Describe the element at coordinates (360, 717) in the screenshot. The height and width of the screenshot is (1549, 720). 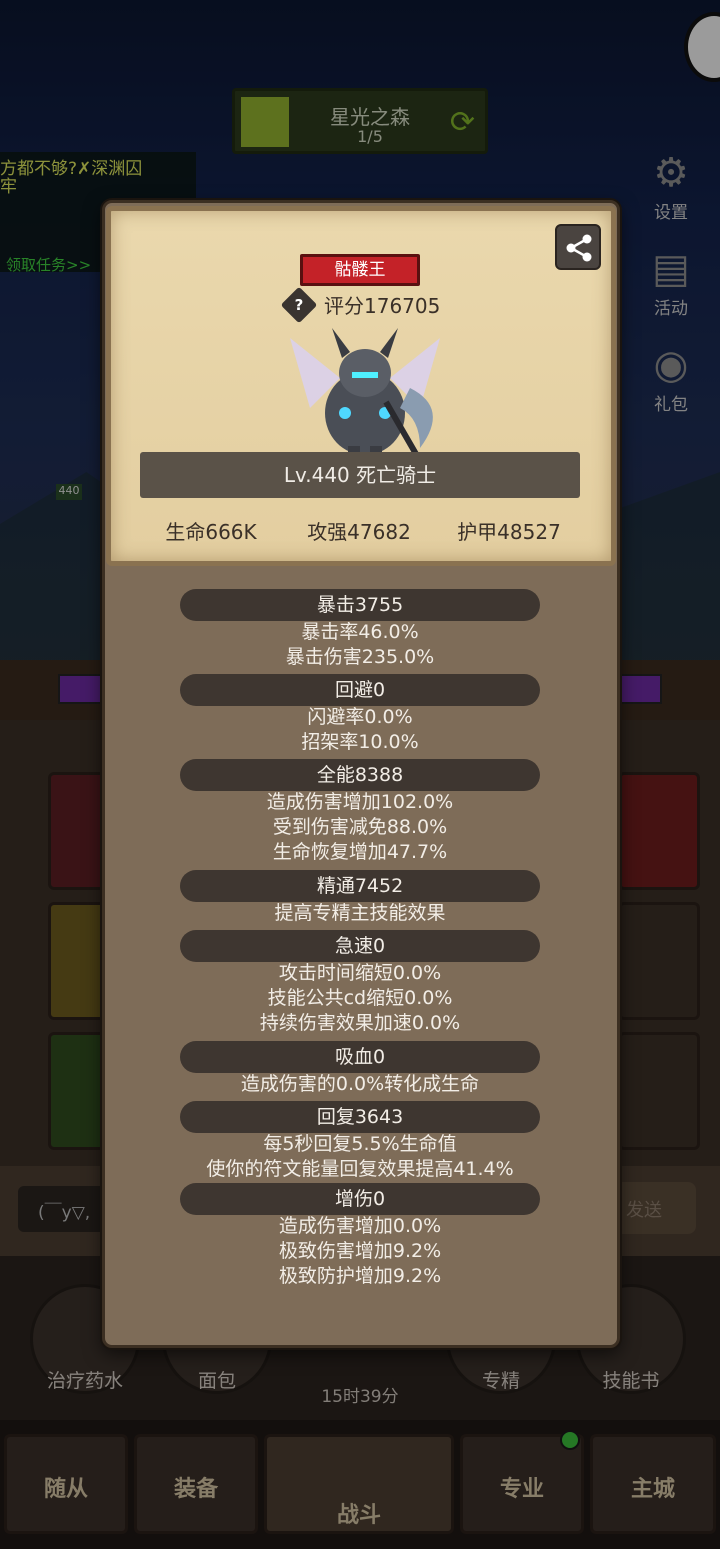
I see `stat-line: 闪避率0.0%` at that location.